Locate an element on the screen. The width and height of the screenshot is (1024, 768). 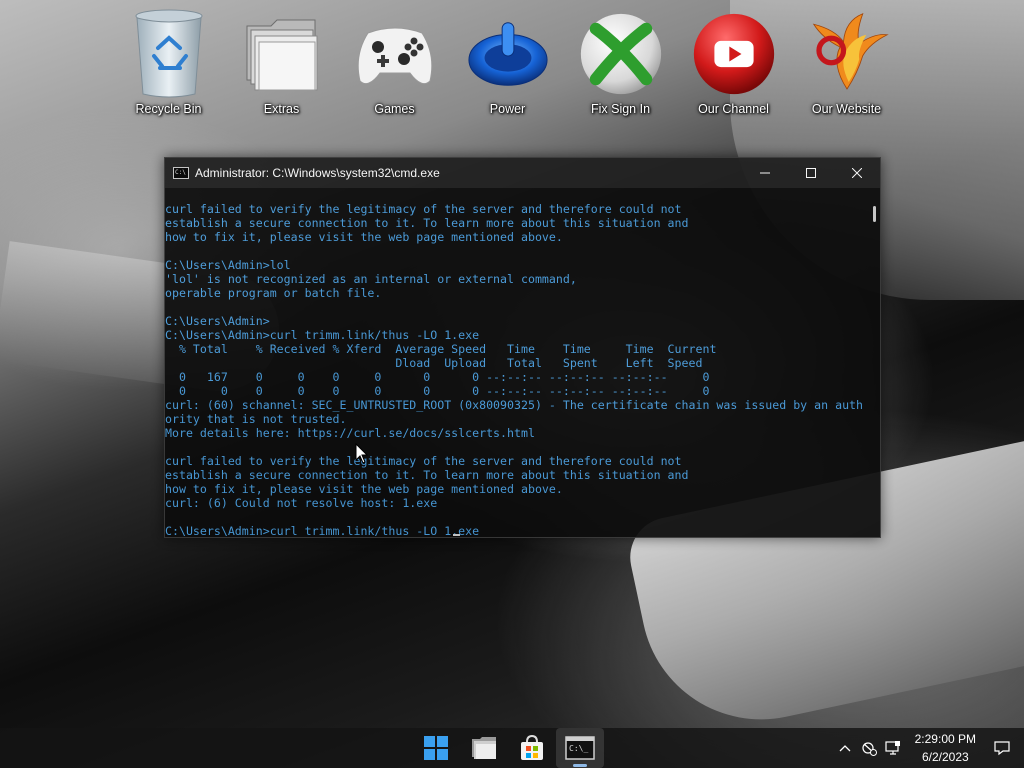
desktop-icon-extras: Extras is located at coordinates (281, 67).